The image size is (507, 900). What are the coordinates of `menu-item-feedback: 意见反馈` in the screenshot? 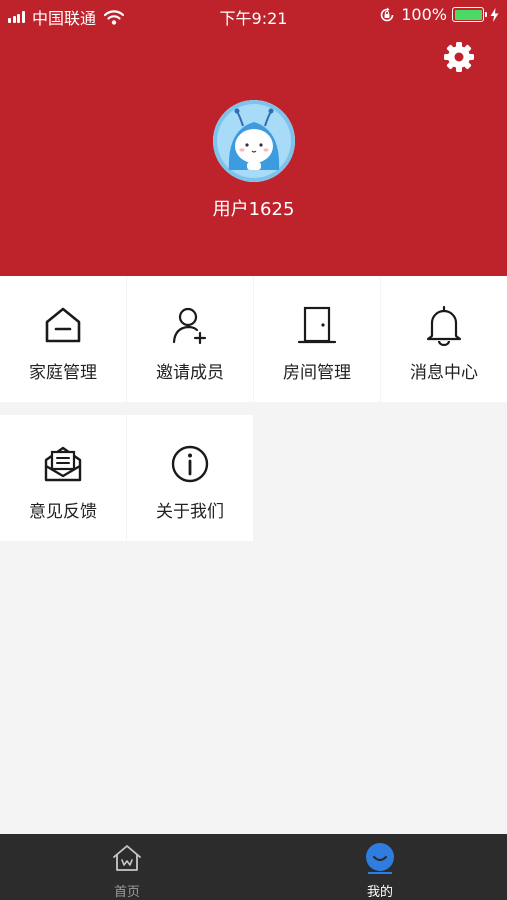 It's located at (63, 478).